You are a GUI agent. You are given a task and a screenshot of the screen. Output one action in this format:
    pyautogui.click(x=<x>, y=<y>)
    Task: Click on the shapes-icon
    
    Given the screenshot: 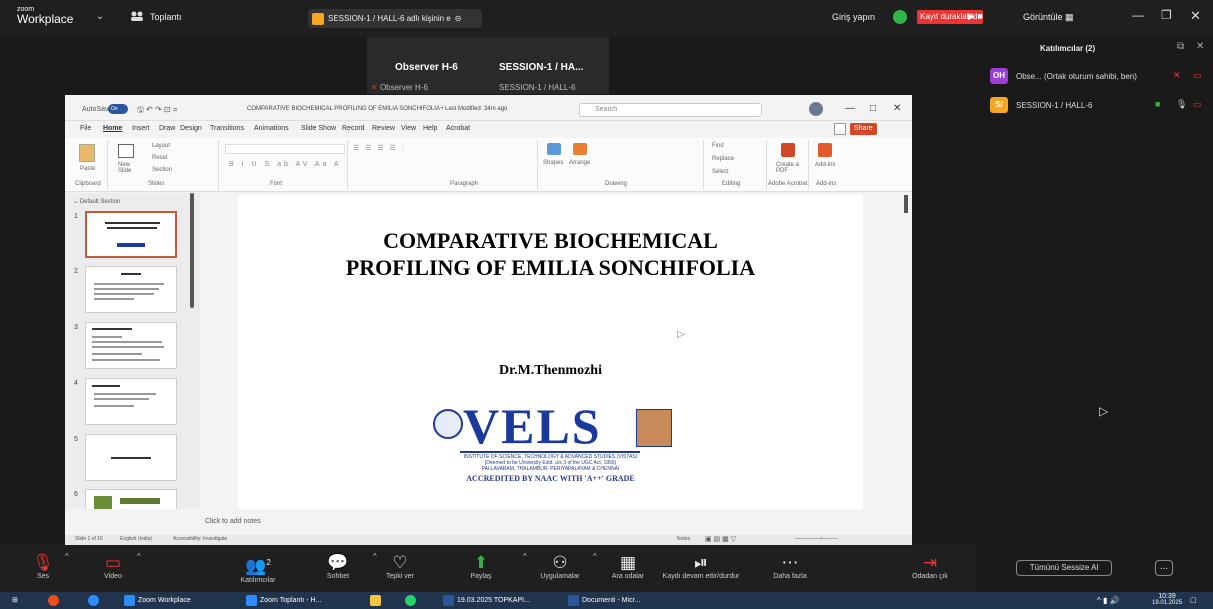 What is the action you would take?
    pyautogui.click(x=554, y=149)
    